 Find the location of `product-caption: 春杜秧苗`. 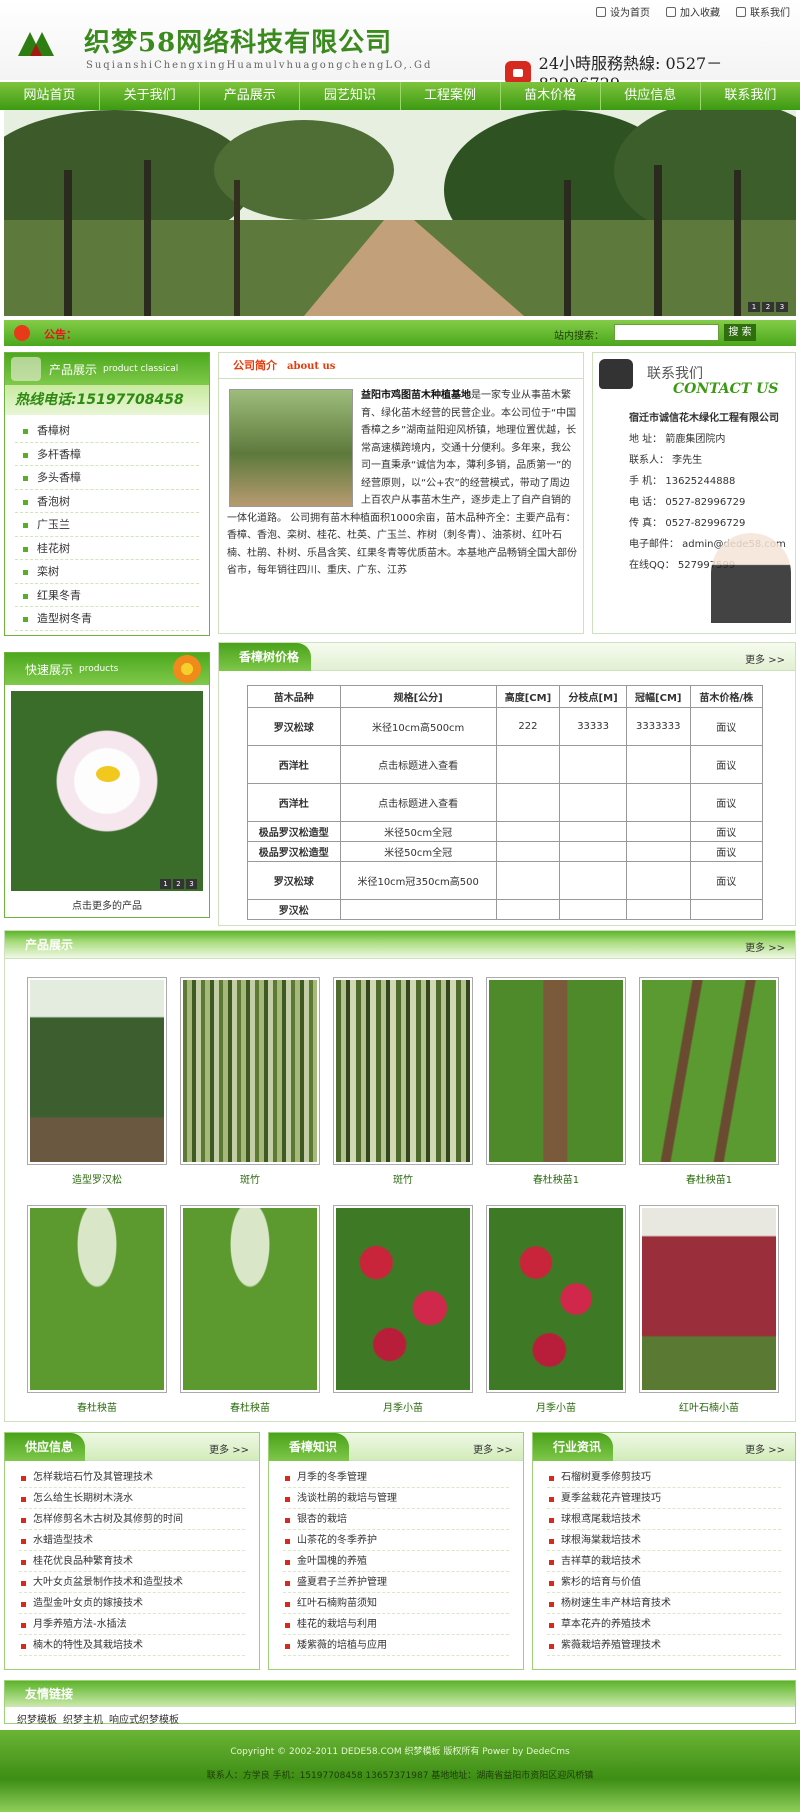

product-caption: 春杜秧苗 is located at coordinates (97, 1406).